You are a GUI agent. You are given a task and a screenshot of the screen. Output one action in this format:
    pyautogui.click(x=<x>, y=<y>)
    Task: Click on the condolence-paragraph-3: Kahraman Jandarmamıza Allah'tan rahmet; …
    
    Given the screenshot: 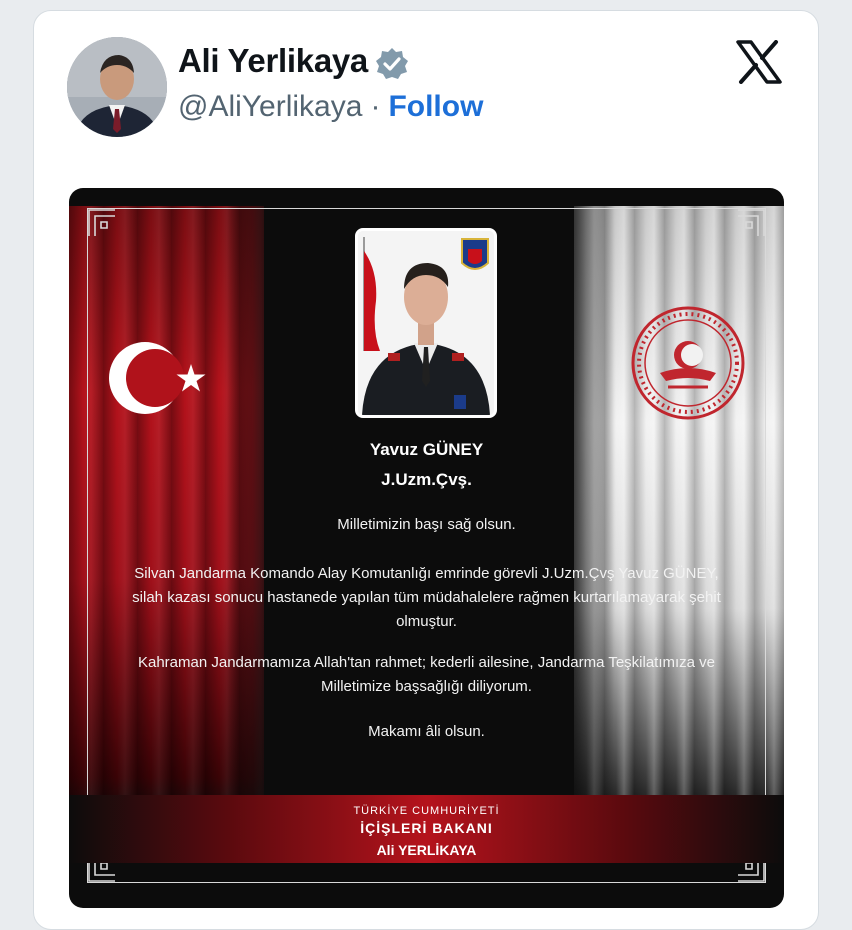 What is the action you would take?
    pyautogui.click(x=426, y=674)
    